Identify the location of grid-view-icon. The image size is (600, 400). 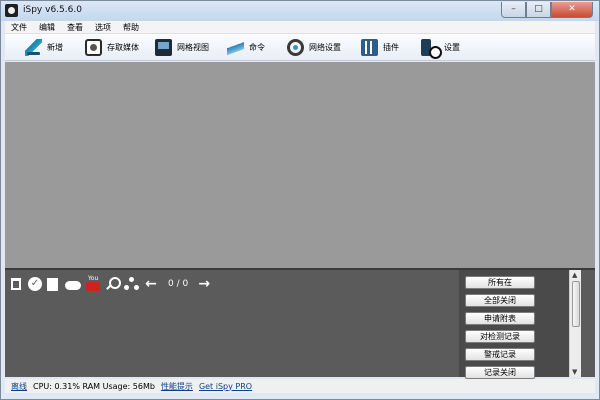
(163, 47).